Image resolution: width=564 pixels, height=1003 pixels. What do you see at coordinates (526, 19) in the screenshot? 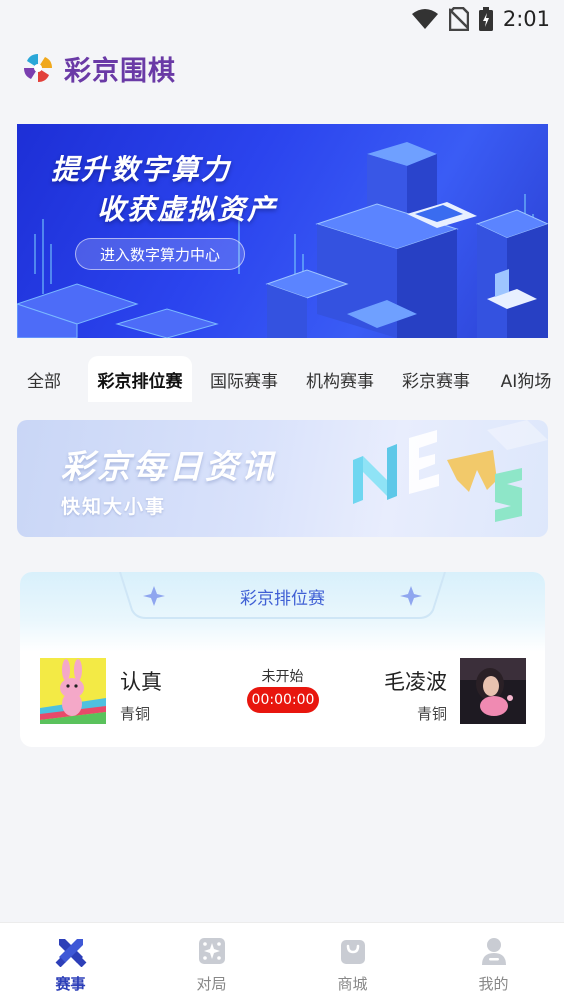
I see `status-time: 2:01` at bounding box center [526, 19].